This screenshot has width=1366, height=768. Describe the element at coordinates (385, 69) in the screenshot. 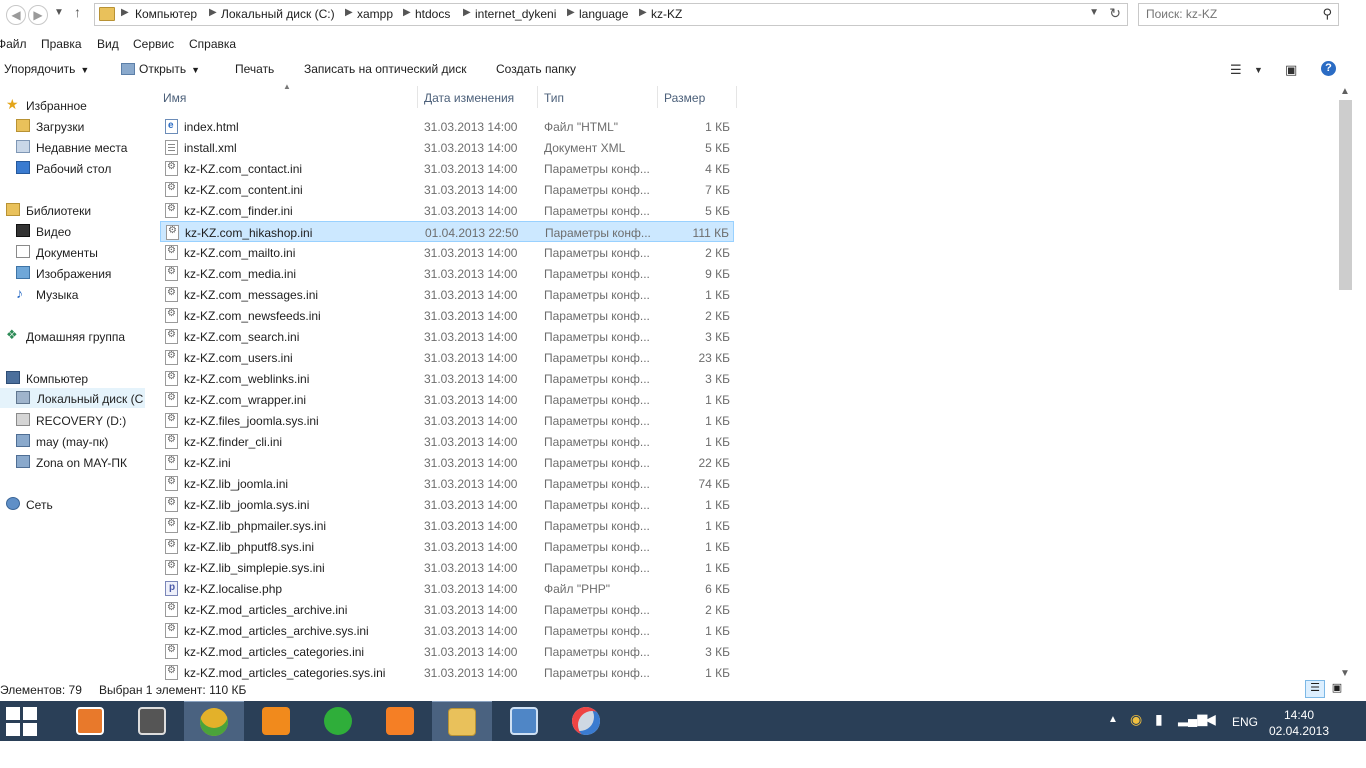

I see `burn-button: Записать на оптический диск` at that location.